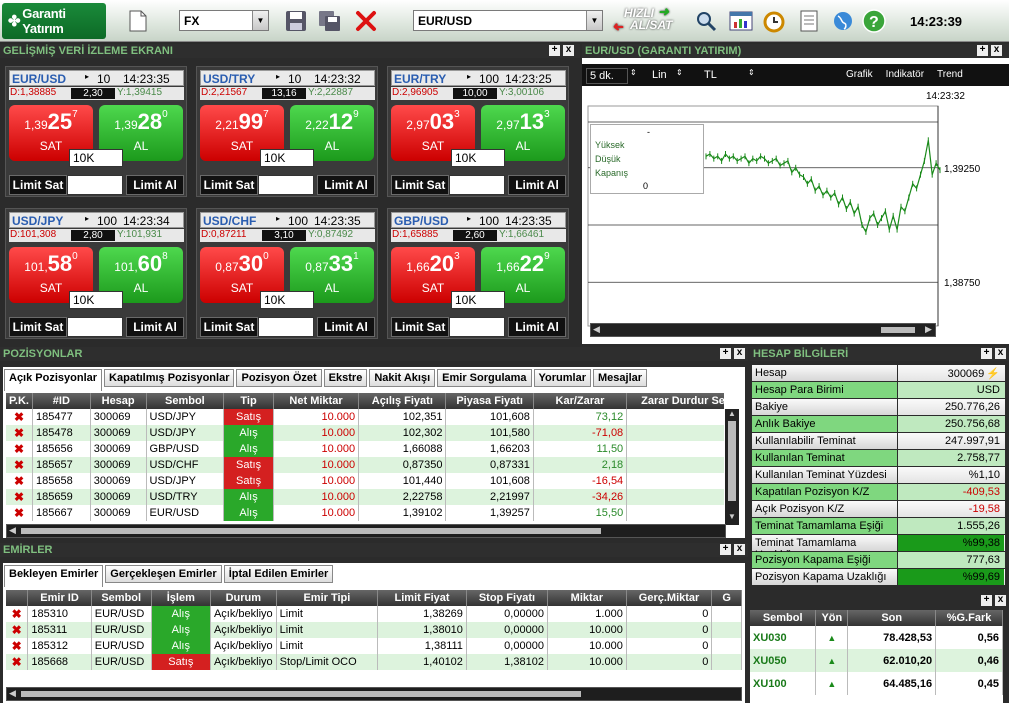 This screenshot has width=1009, height=703. Describe the element at coordinates (809, 21) in the screenshot. I see `report-icon` at that location.